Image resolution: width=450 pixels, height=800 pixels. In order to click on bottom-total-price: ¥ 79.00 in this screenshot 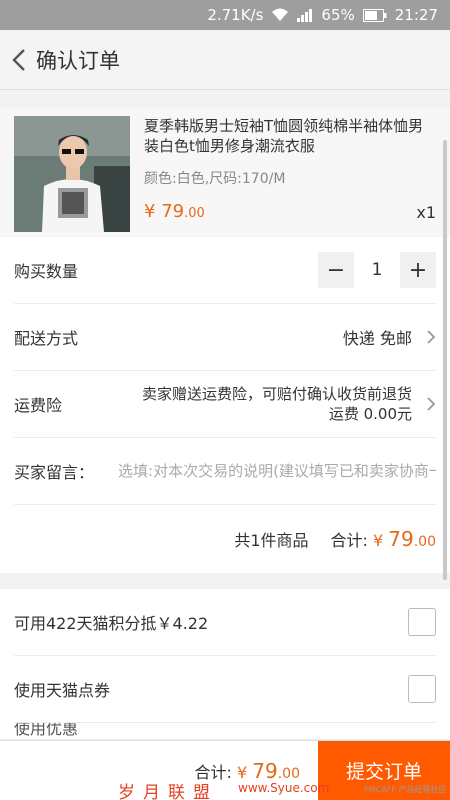, I will do `click(266, 771)`.